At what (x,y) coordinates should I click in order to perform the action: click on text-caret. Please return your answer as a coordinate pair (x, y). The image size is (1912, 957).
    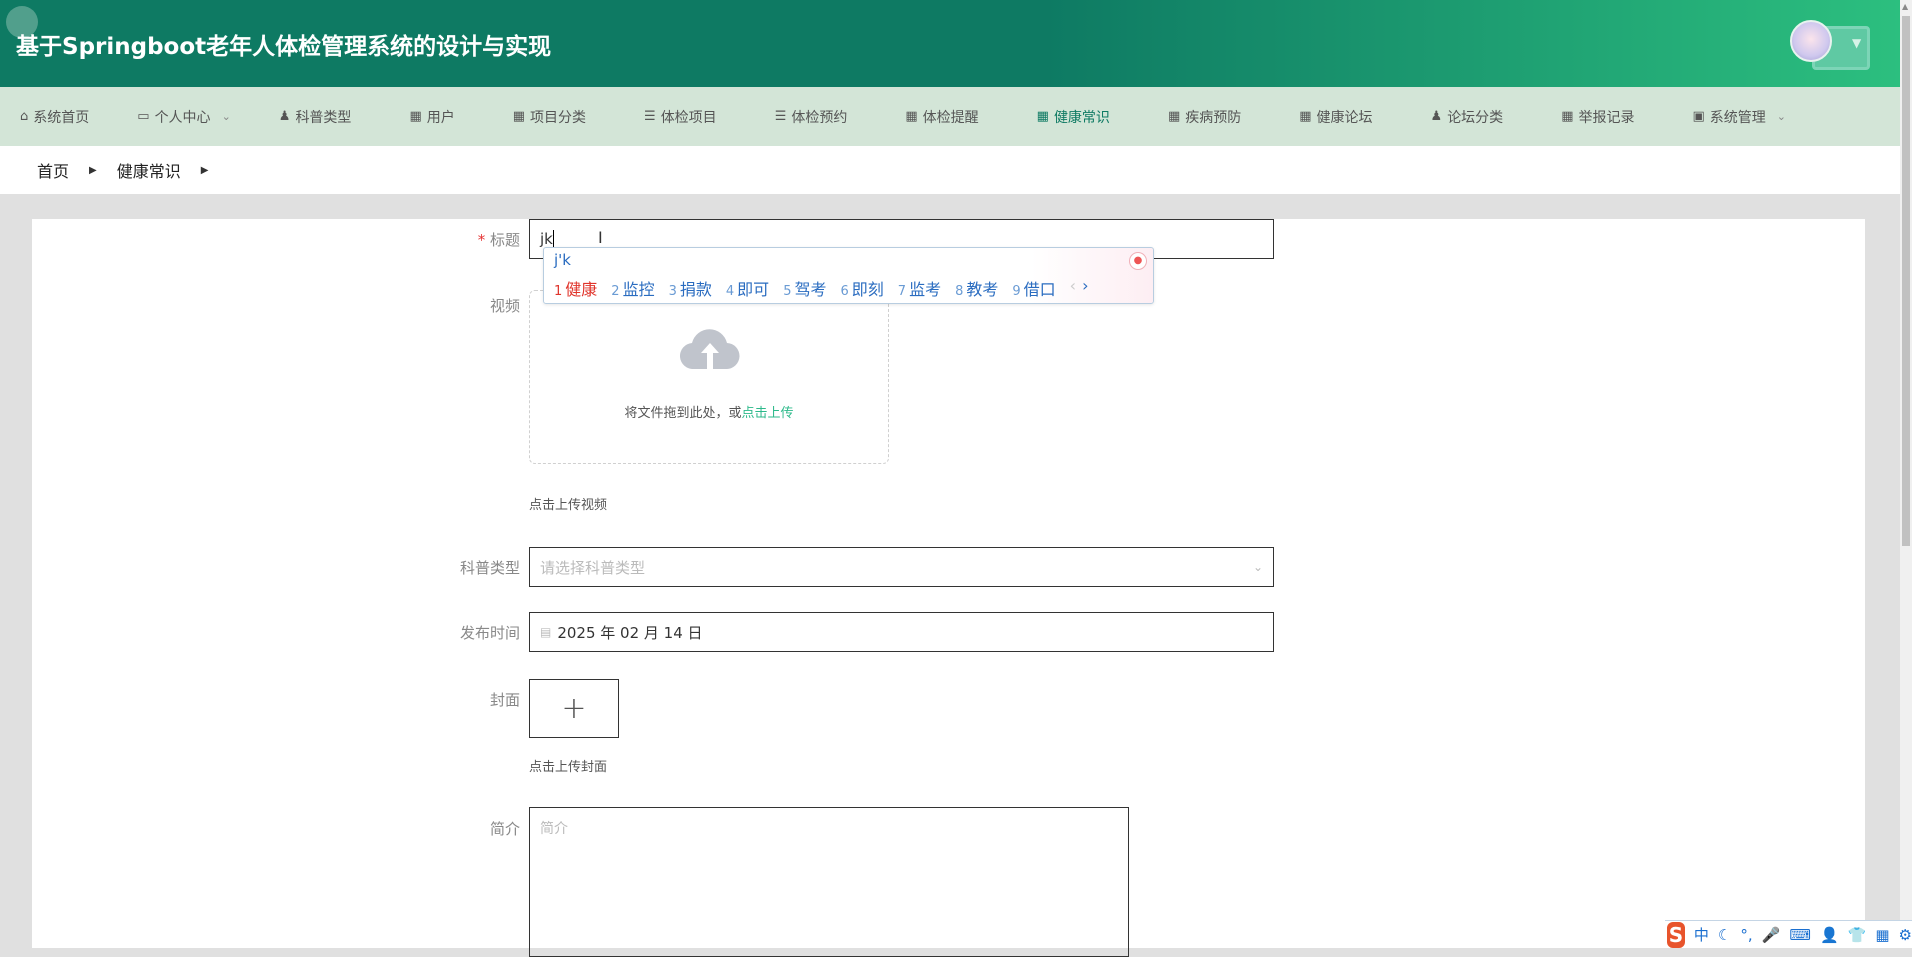
    Looking at the image, I should click on (553, 239).